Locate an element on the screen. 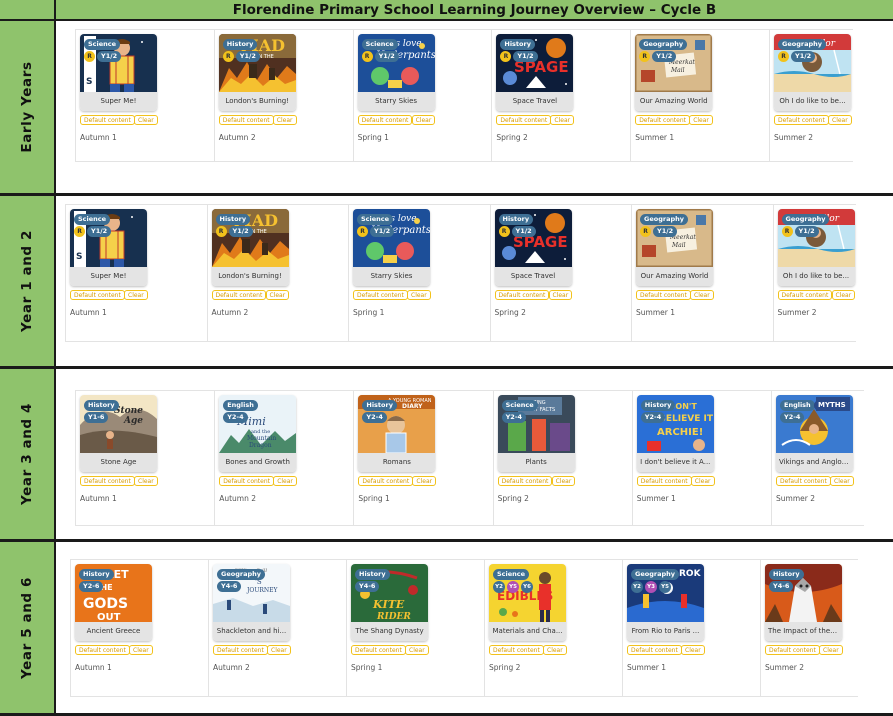  topic-card: AMAZINGPLANT FACTSScienceY2-4Plants is located at coordinates (536, 433).